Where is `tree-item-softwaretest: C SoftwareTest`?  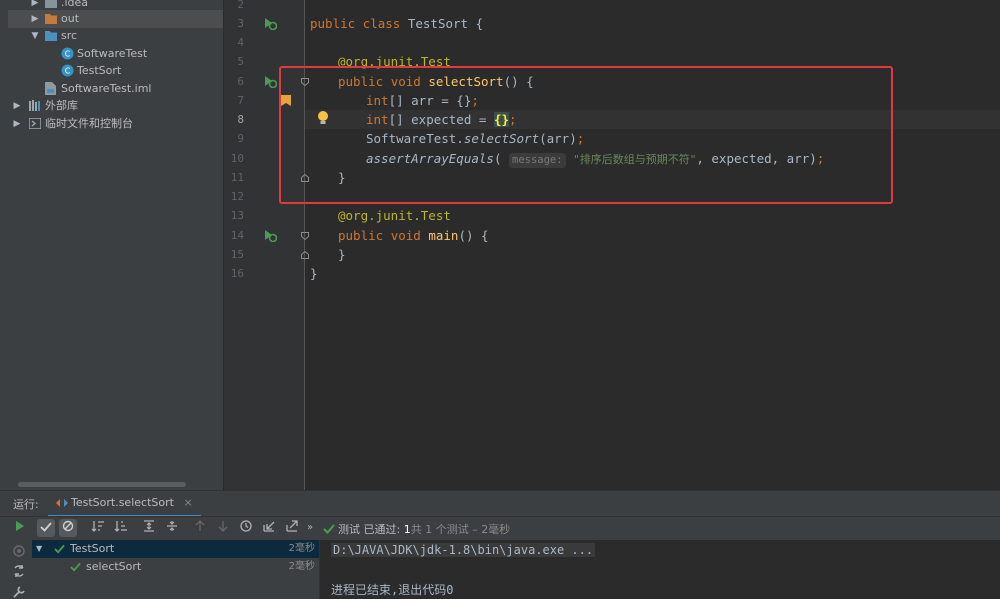 tree-item-softwaretest: C SoftwareTest is located at coordinates (115, 54).